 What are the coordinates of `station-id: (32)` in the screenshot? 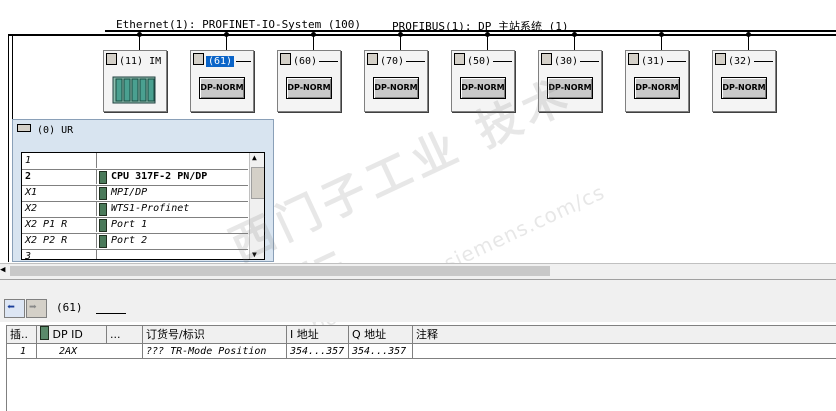 It's located at (740, 61).